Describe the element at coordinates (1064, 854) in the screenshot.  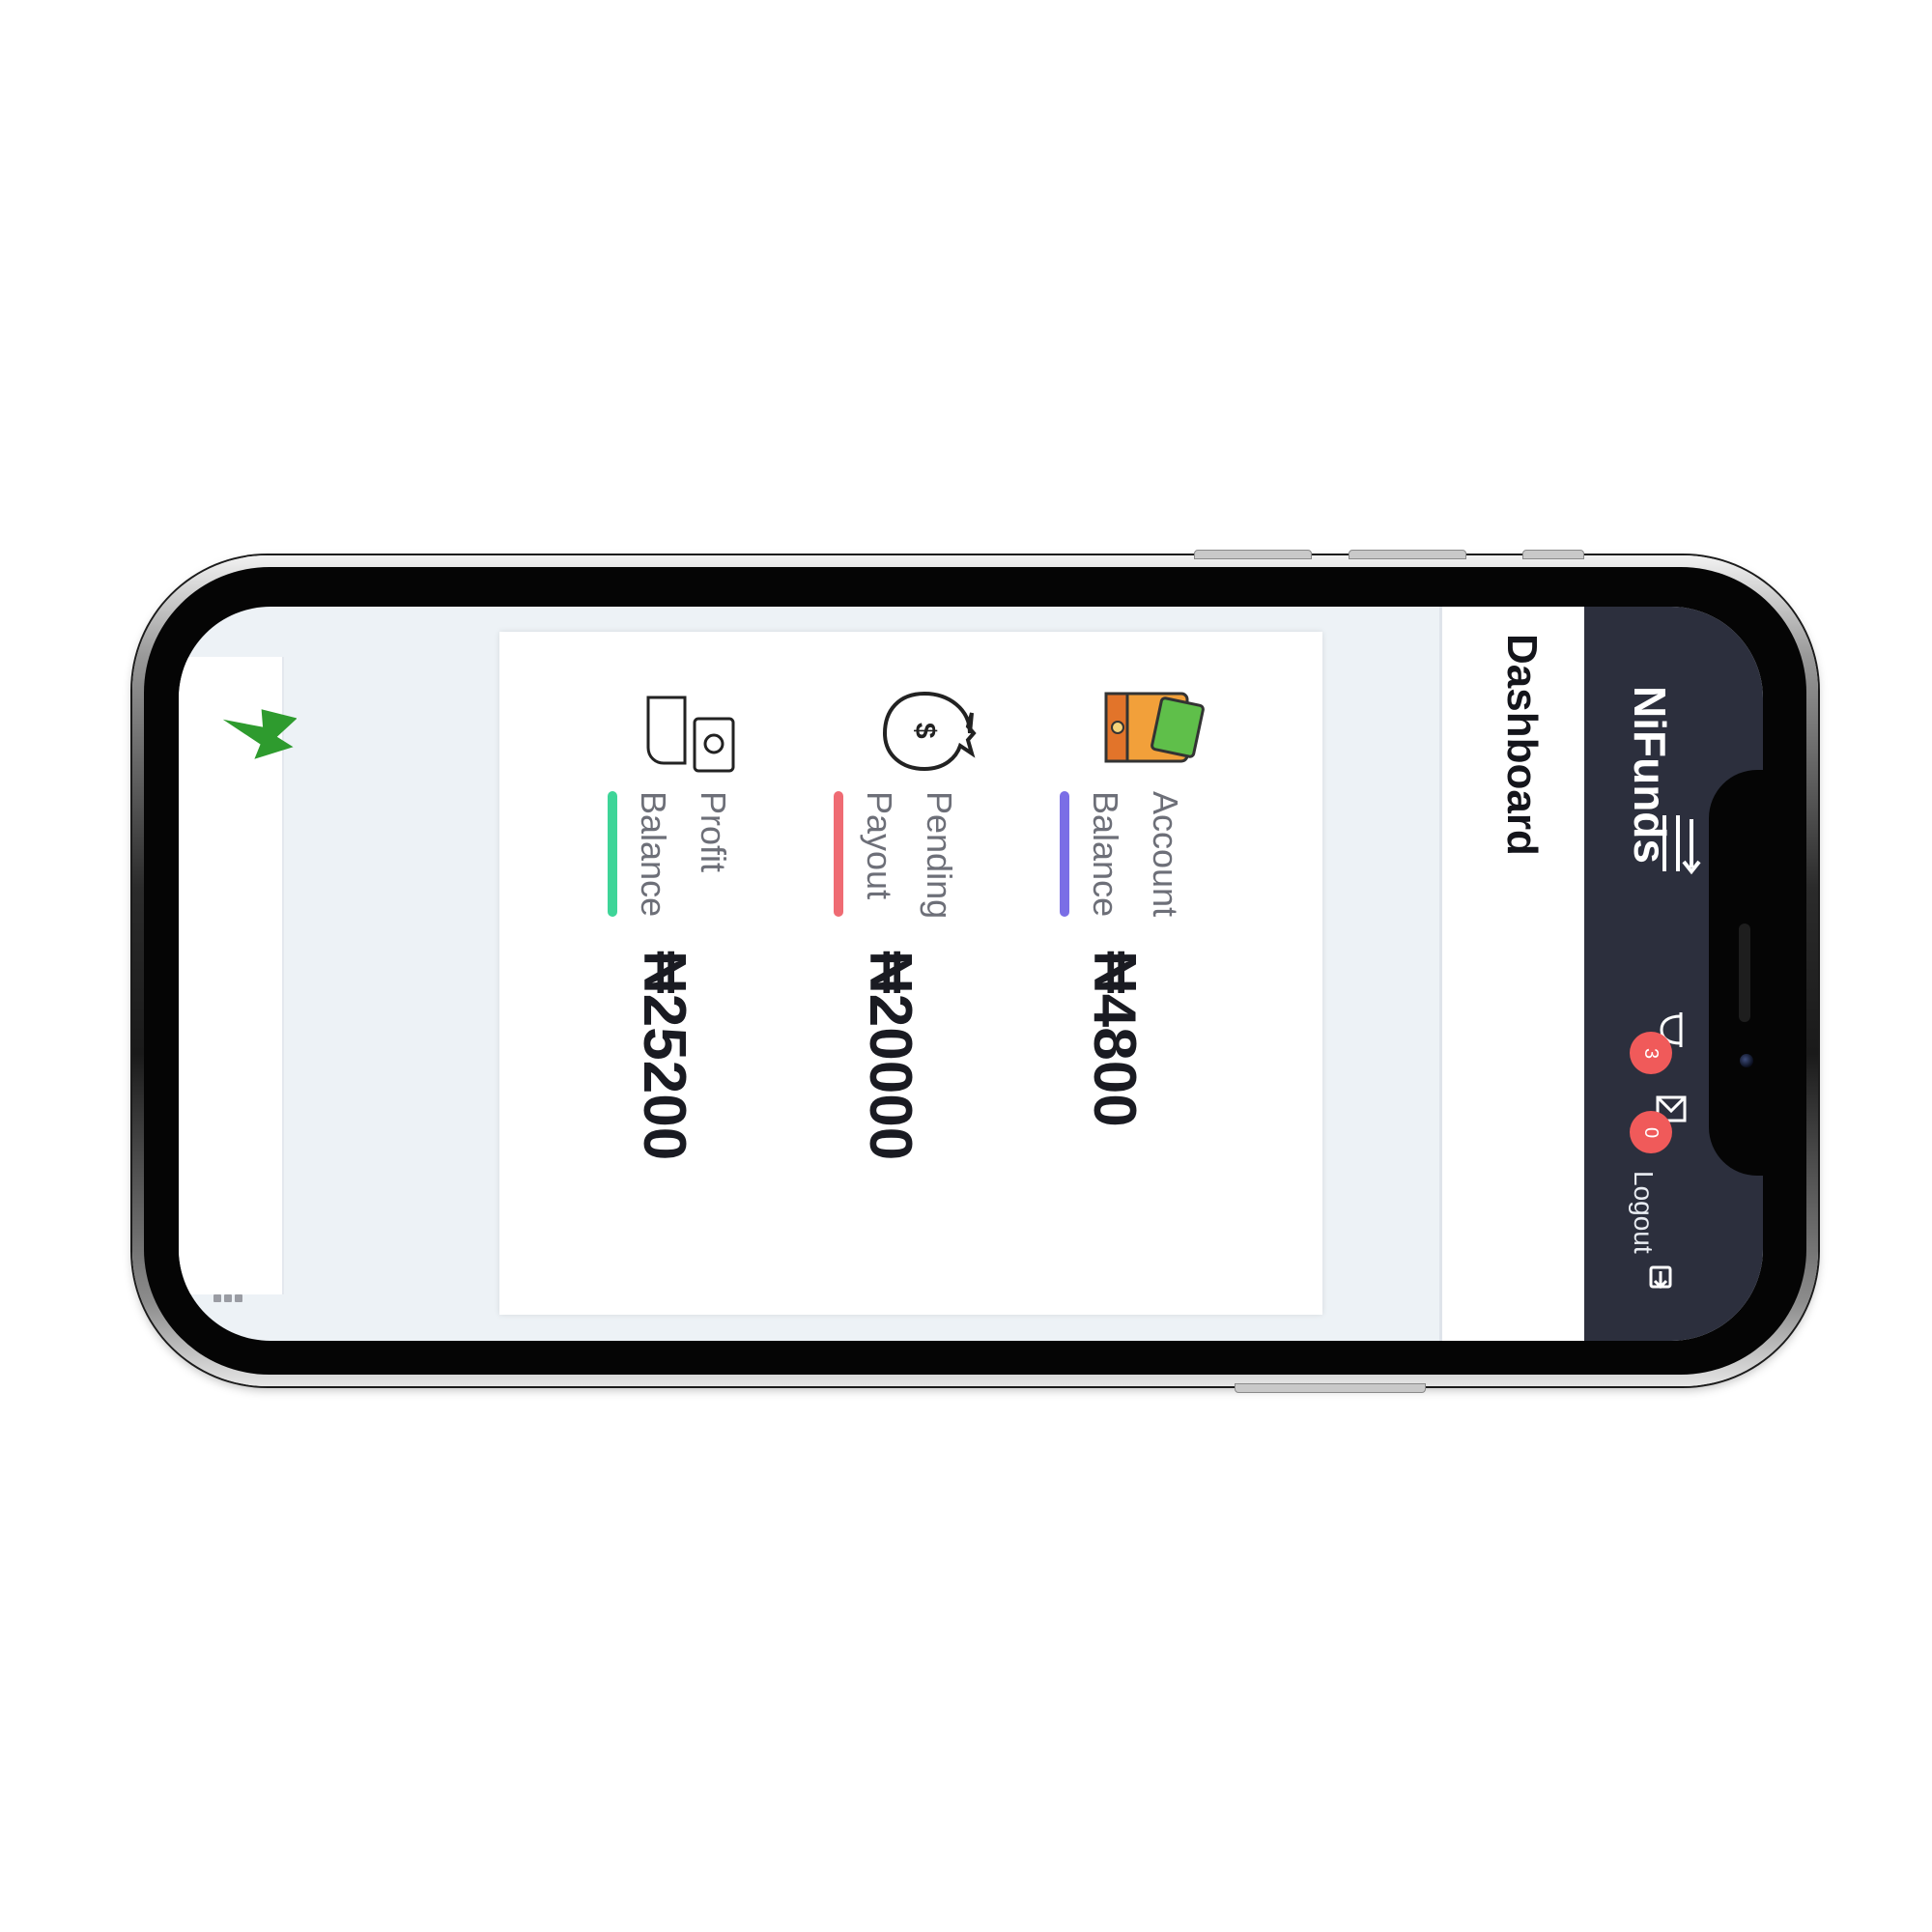
I see `account-balance-accent-bar` at that location.